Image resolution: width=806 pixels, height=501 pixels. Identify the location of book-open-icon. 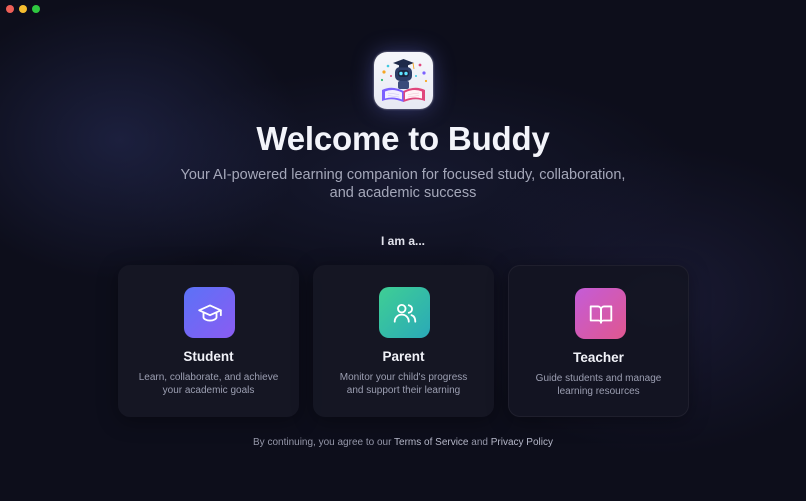
(600, 314).